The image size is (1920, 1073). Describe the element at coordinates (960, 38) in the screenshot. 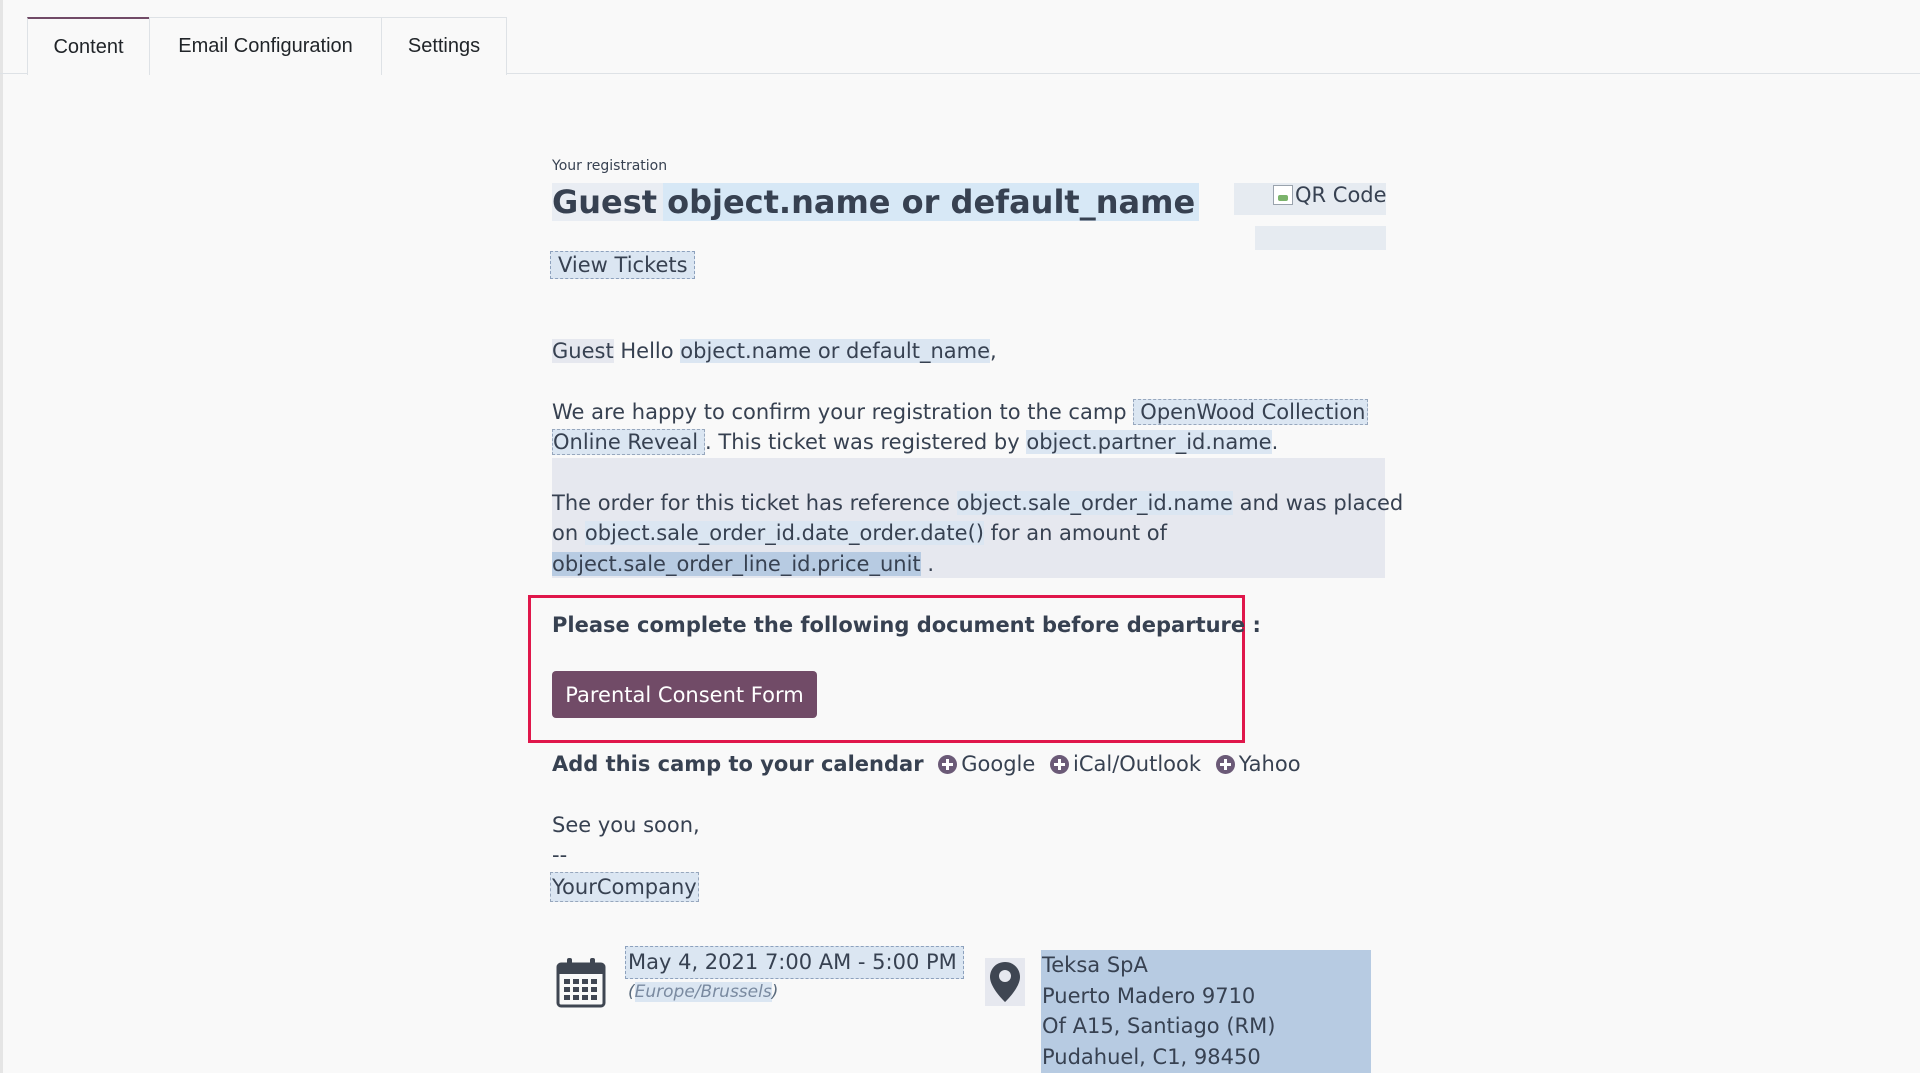

I see `tab-bar: Content Email Configuration Settings` at that location.